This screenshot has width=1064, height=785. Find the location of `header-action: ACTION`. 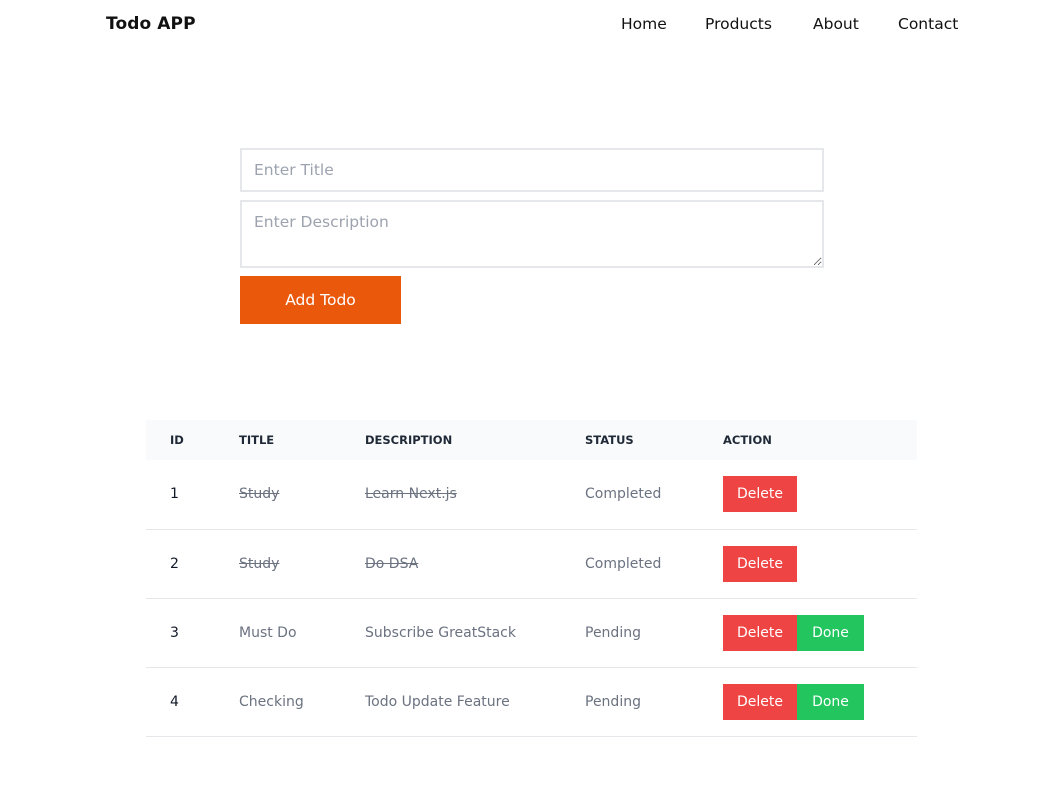

header-action: ACTION is located at coordinates (747, 440).